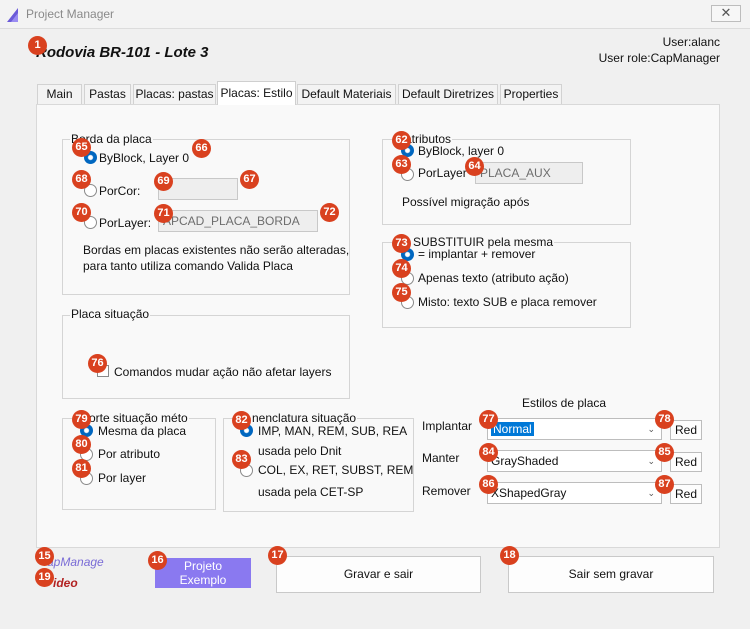 This screenshot has height=629, width=750. Describe the element at coordinates (442, 173) in the screenshot. I see `atributos-porlayer-label: PorLayer` at that location.